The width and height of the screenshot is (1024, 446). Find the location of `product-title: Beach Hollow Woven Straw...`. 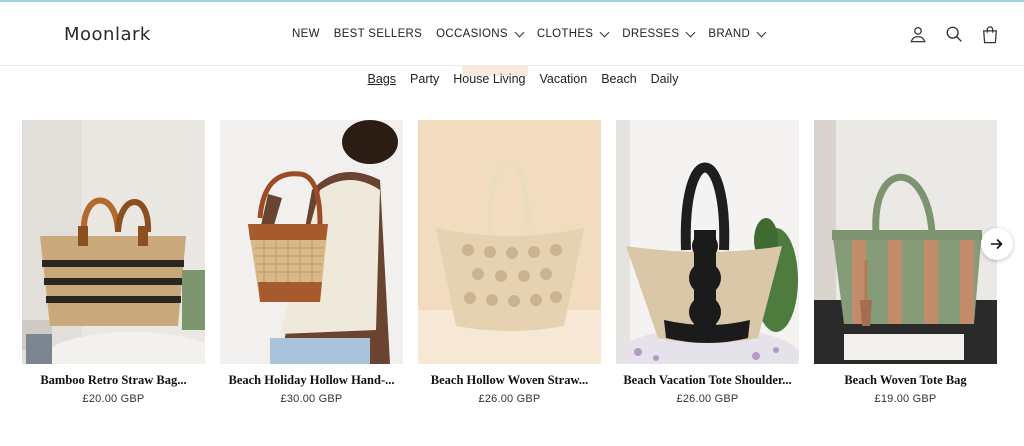

product-title: Beach Hollow Woven Straw... is located at coordinates (509, 380).